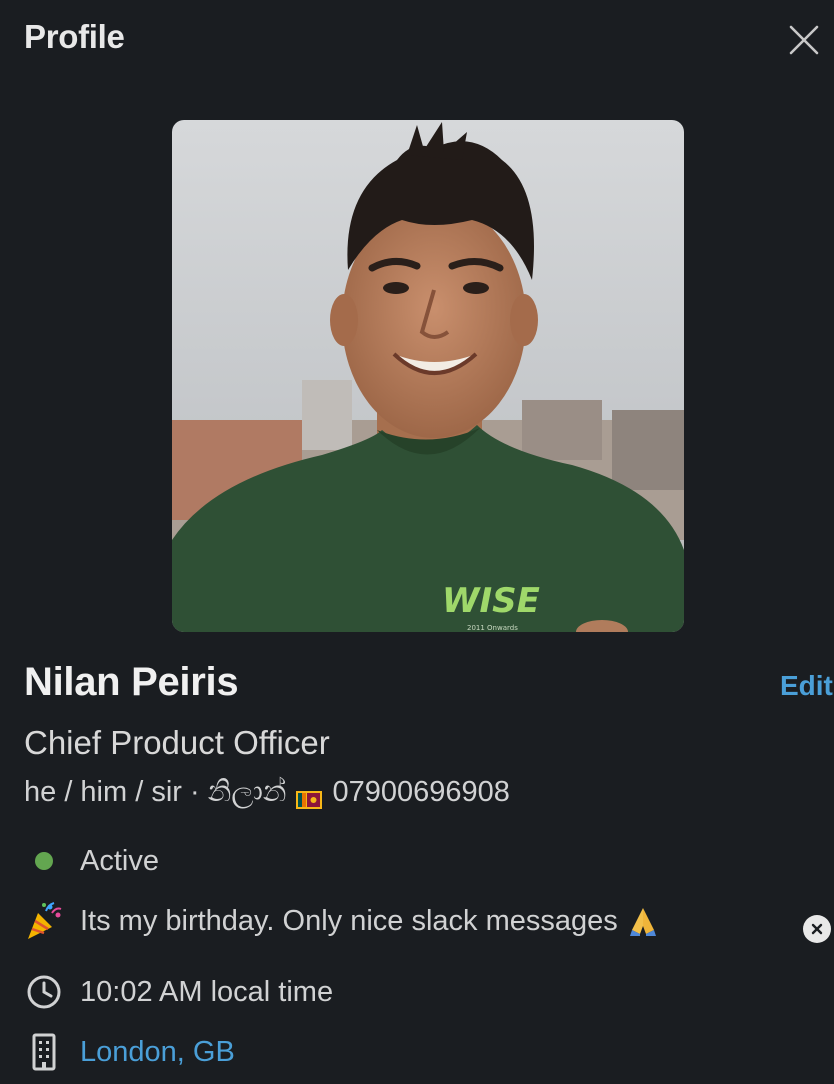 The image size is (834, 1084). Describe the element at coordinates (177, 742) in the screenshot. I see `job-title: Chief Product Officer` at that location.